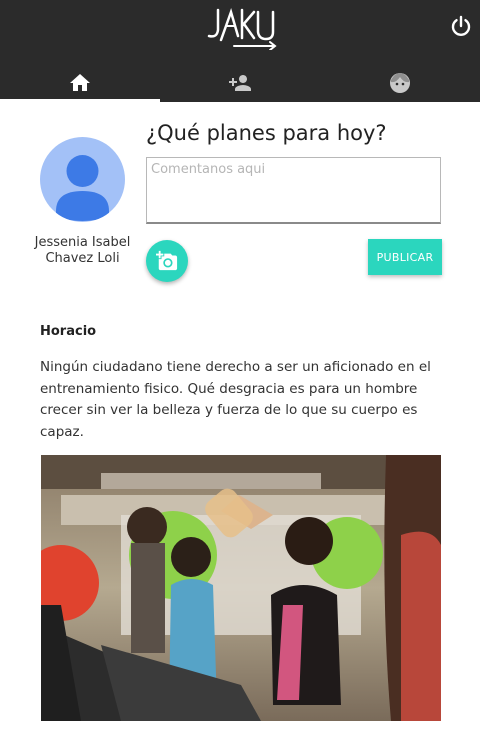 The image size is (480, 745). I want to click on home-icon, so click(80, 82).